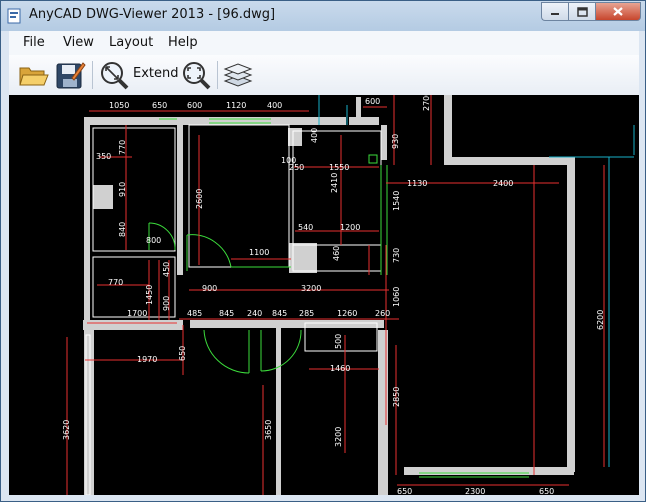 The width and height of the screenshot is (646, 502). I want to click on dim-label: 285, so click(306, 313).